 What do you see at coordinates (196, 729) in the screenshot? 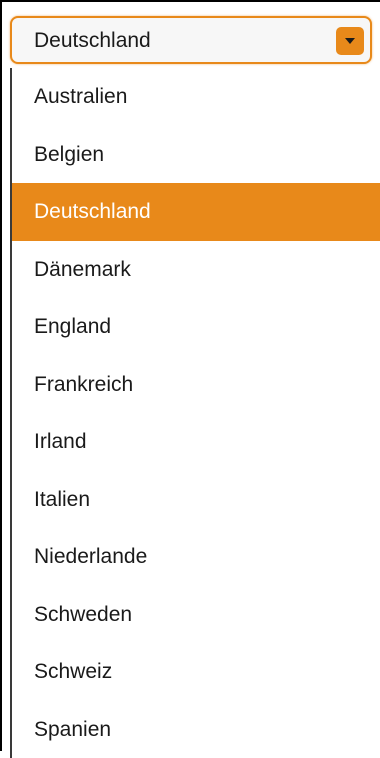
I see `dropdown-option: Spanien` at bounding box center [196, 729].